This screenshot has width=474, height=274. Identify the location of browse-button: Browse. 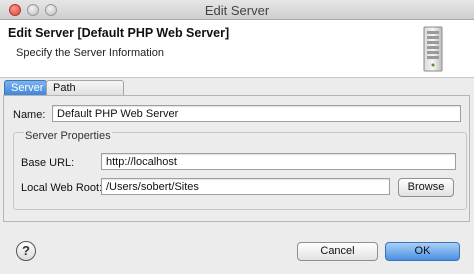
(426, 187).